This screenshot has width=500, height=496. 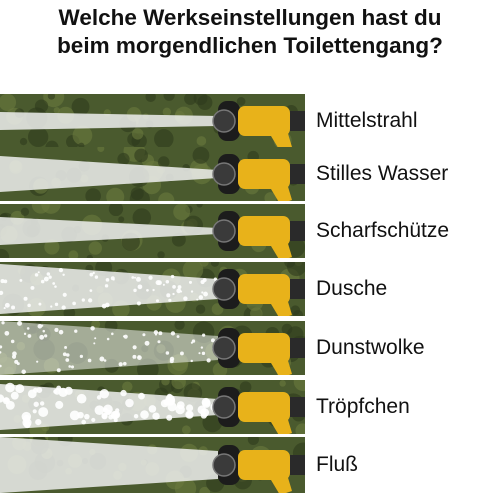 What do you see at coordinates (367, 120) in the screenshot?
I see `setting-label: Mittelstrahl` at bounding box center [367, 120].